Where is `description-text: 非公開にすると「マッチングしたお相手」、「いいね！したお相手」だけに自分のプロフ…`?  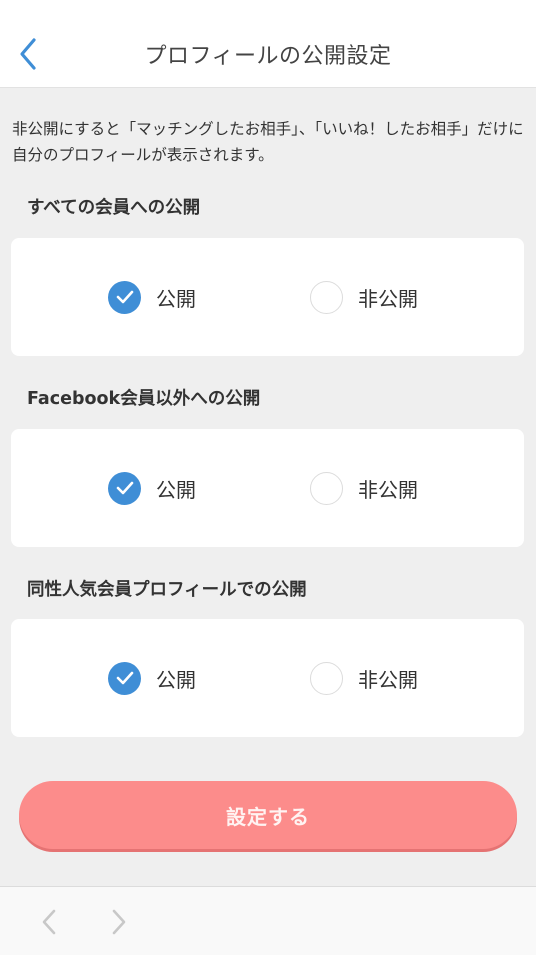 description-text: 非公開にすると「マッチングしたお相手」、「いいね！したお相手」だけに自分のプロフ… is located at coordinates (268, 142).